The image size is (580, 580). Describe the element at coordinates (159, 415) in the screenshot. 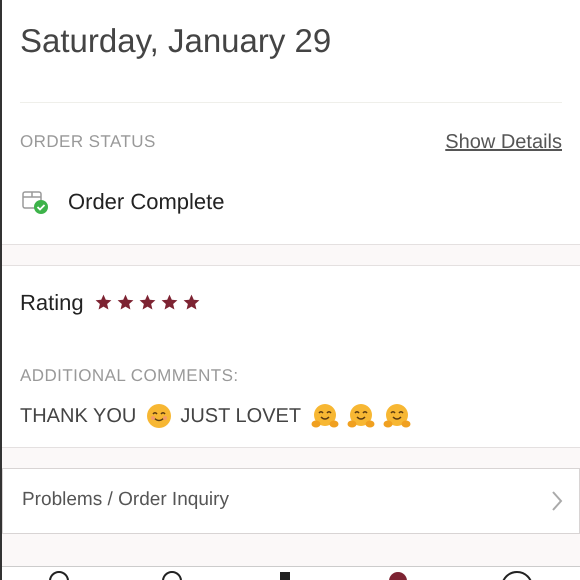

I see `smiling-face-icon` at that location.